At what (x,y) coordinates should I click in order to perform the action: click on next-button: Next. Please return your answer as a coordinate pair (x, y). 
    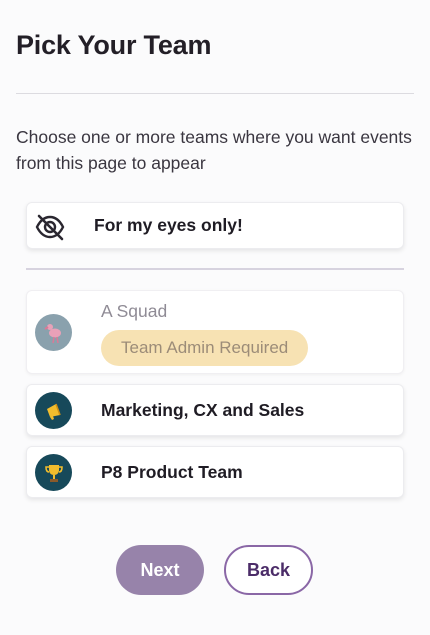
    Looking at the image, I should click on (160, 570).